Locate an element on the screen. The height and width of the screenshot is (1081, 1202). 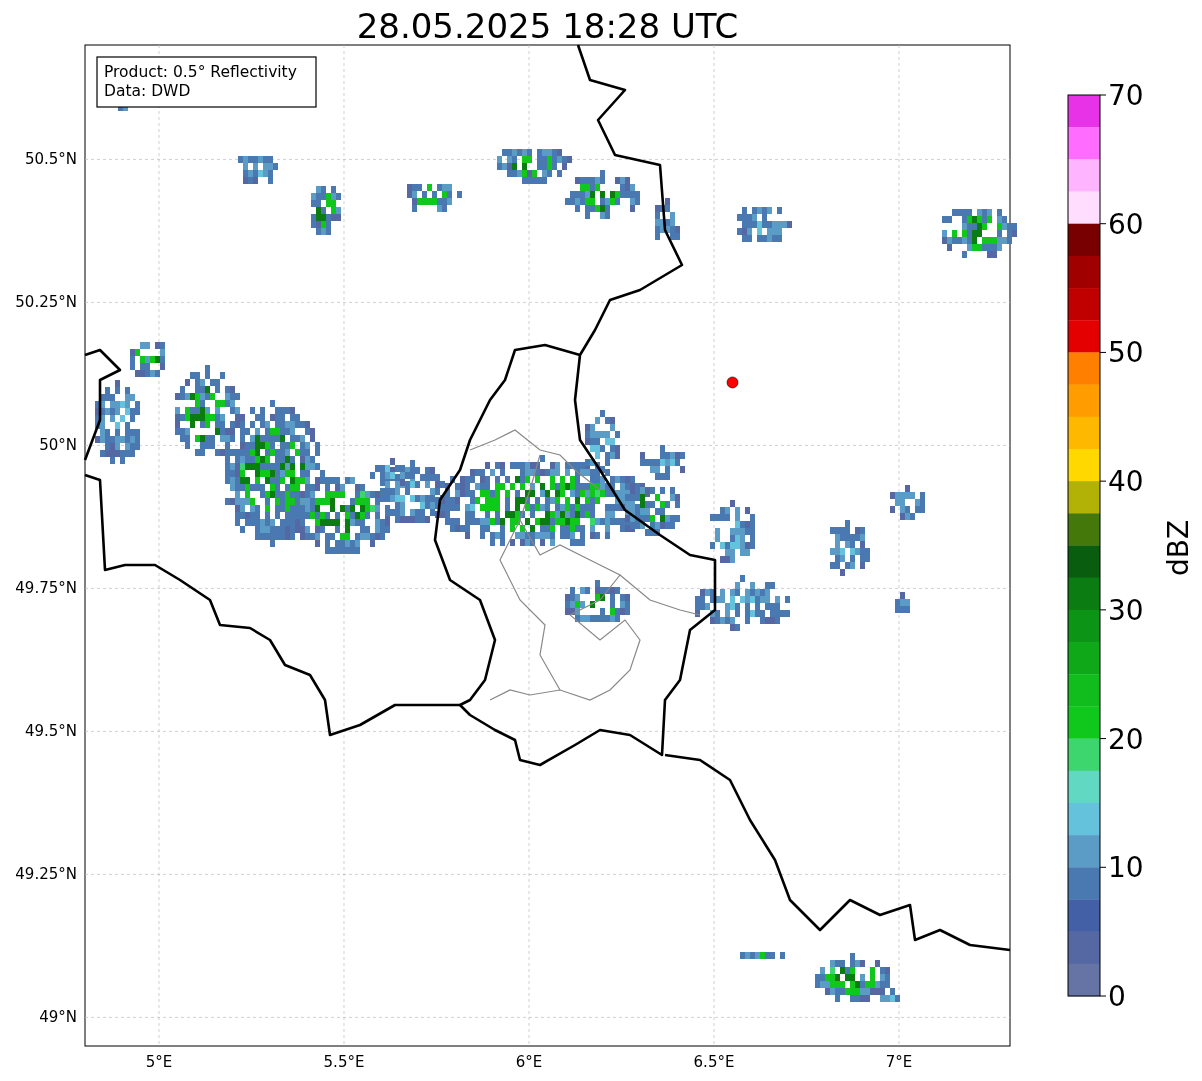
axis-tick-label: 49°N is located at coordinates (58, 1017).